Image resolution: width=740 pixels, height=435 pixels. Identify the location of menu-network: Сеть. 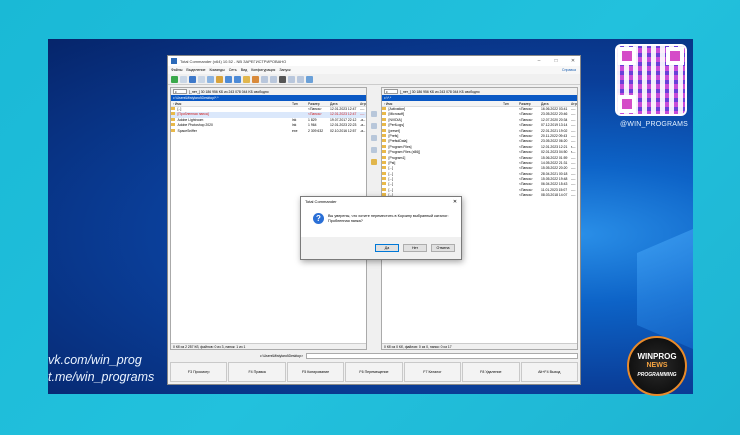
(233, 70).